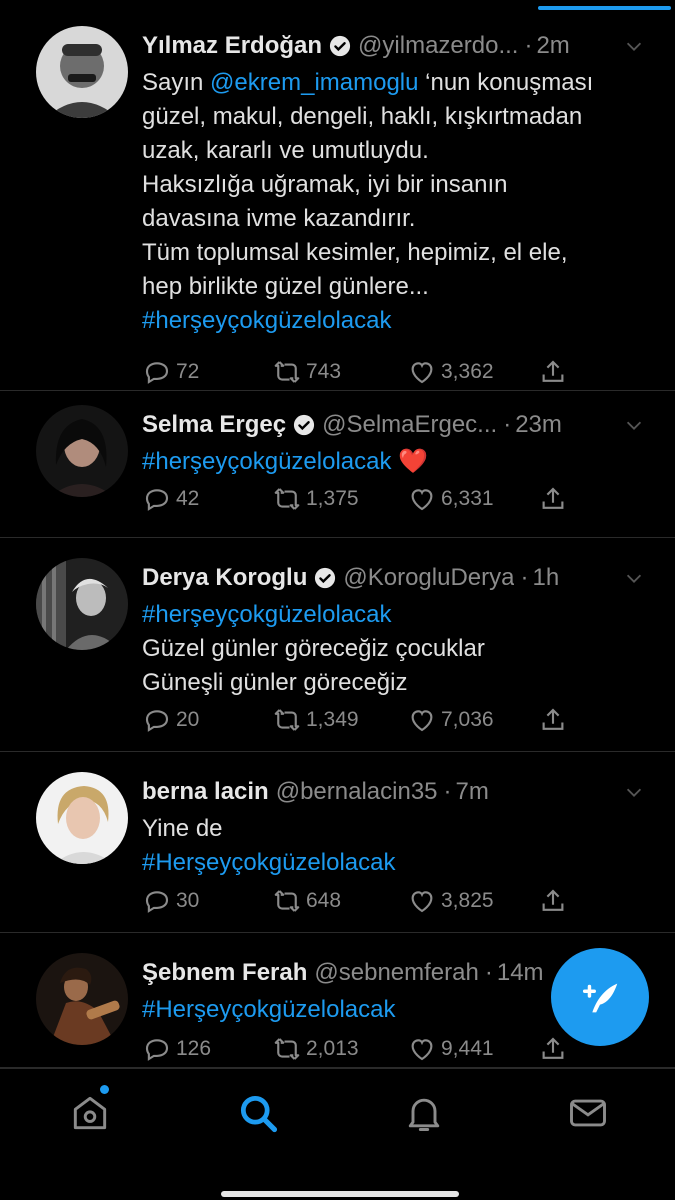 This screenshot has height=1200, width=675. I want to click on author-handle: @sebnemferah, so click(396, 973).